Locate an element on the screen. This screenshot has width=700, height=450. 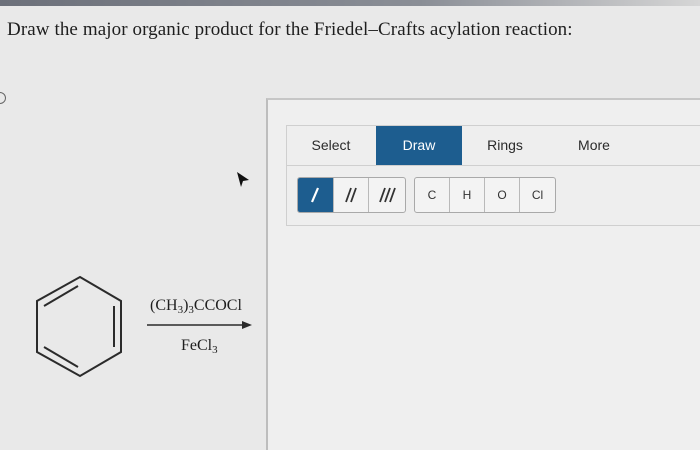
toolbar-tabs: Select Draw Rings More is located at coordinates (493, 146).